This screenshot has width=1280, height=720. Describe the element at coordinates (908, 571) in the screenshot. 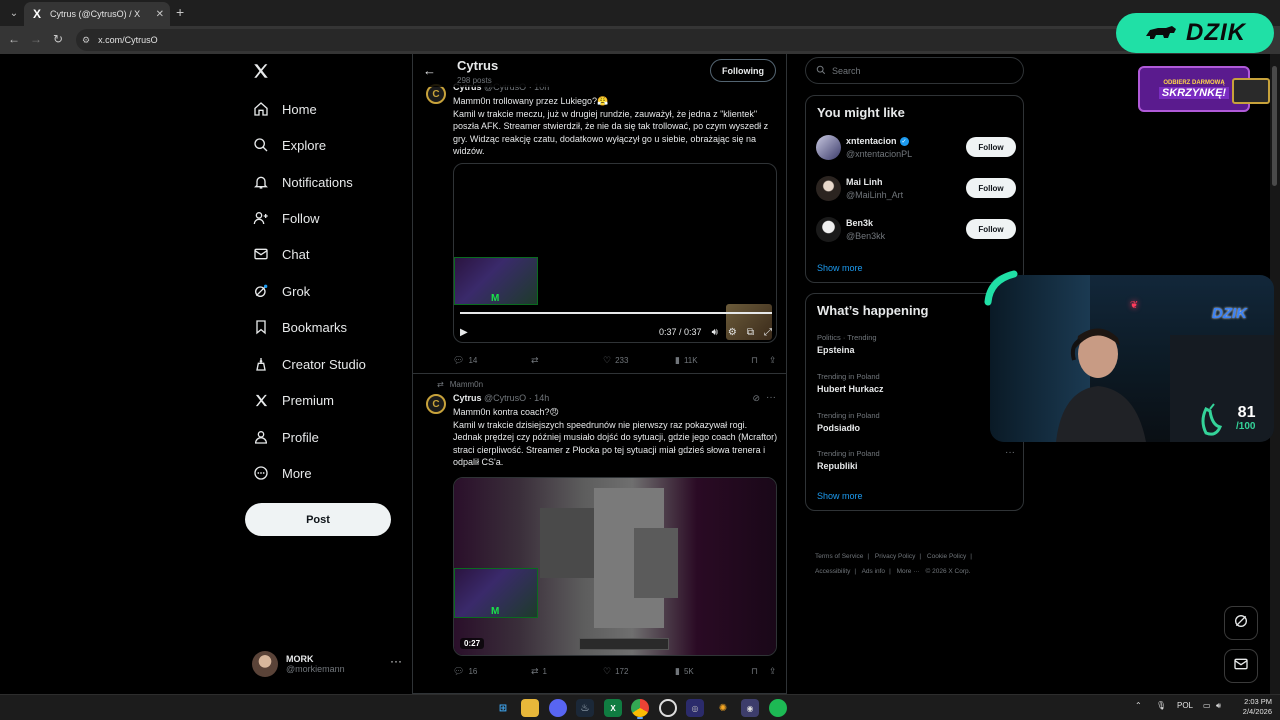

I see `footer-link: More ···` at that location.